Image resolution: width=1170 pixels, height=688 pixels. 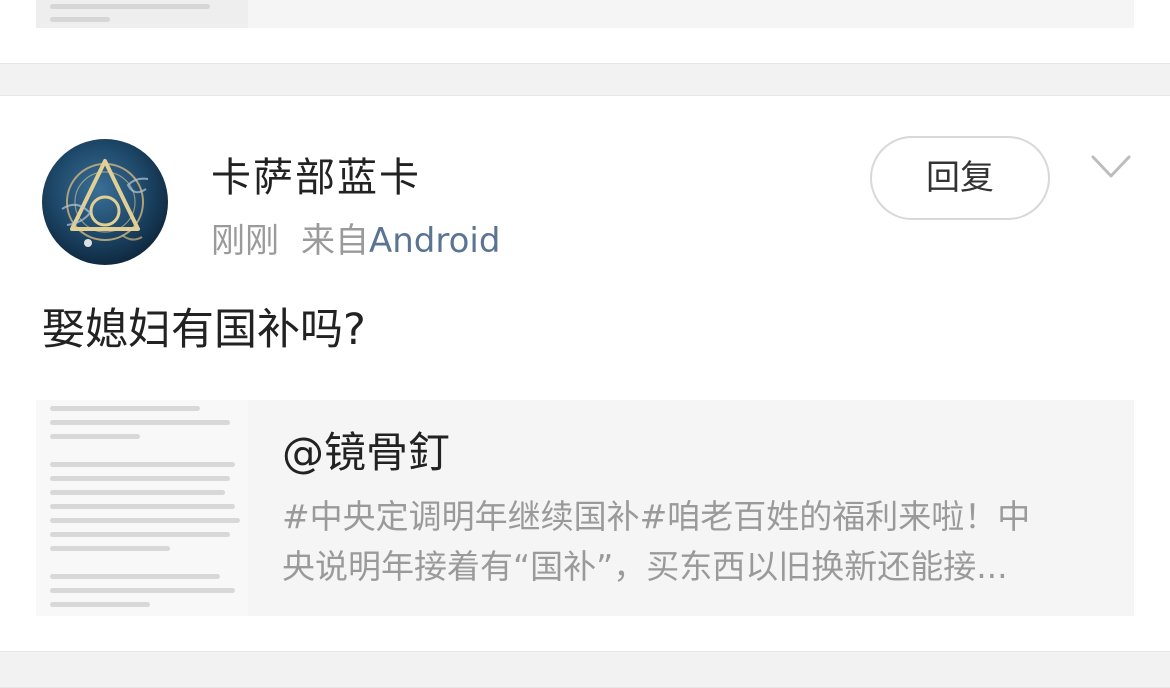 I want to click on avatar-emblem-icon, so click(x=105, y=203).